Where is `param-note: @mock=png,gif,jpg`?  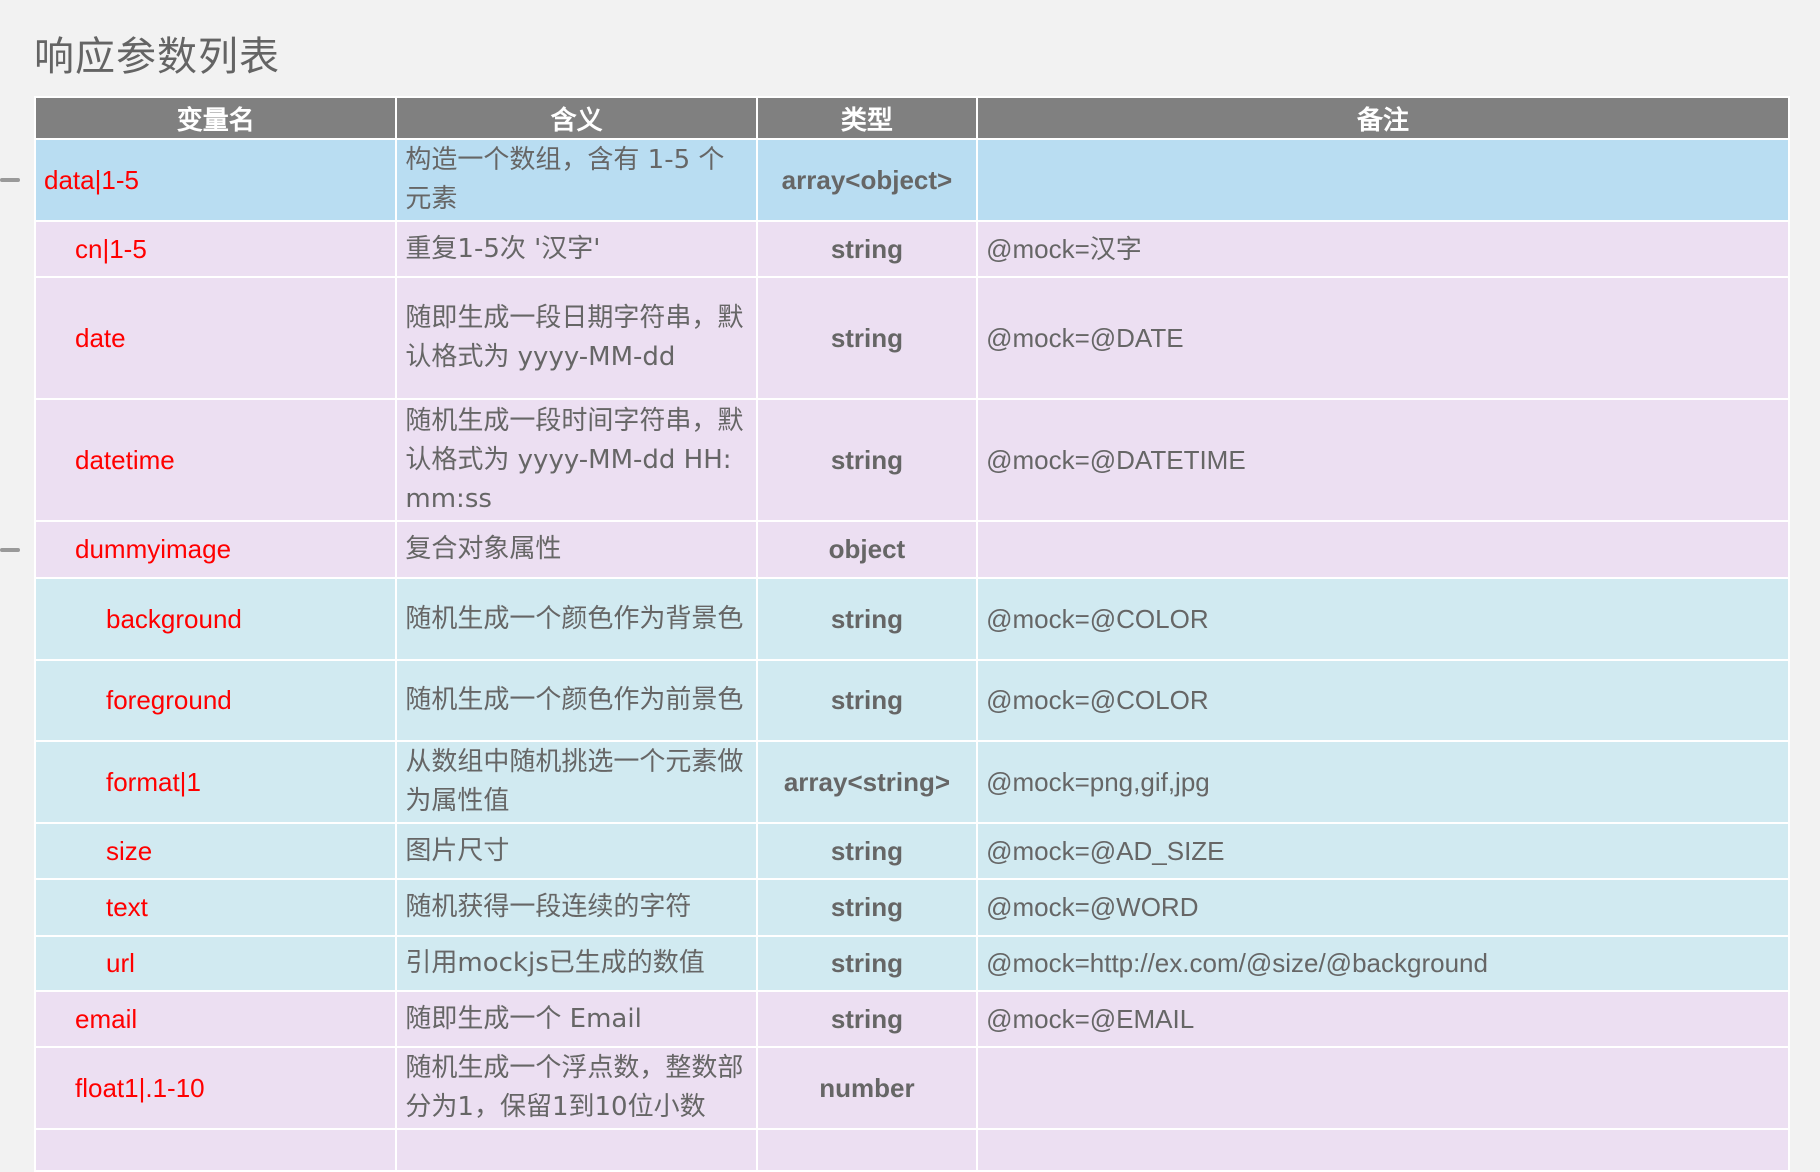 param-note: @mock=png,gif,jpg is located at coordinates (1383, 782).